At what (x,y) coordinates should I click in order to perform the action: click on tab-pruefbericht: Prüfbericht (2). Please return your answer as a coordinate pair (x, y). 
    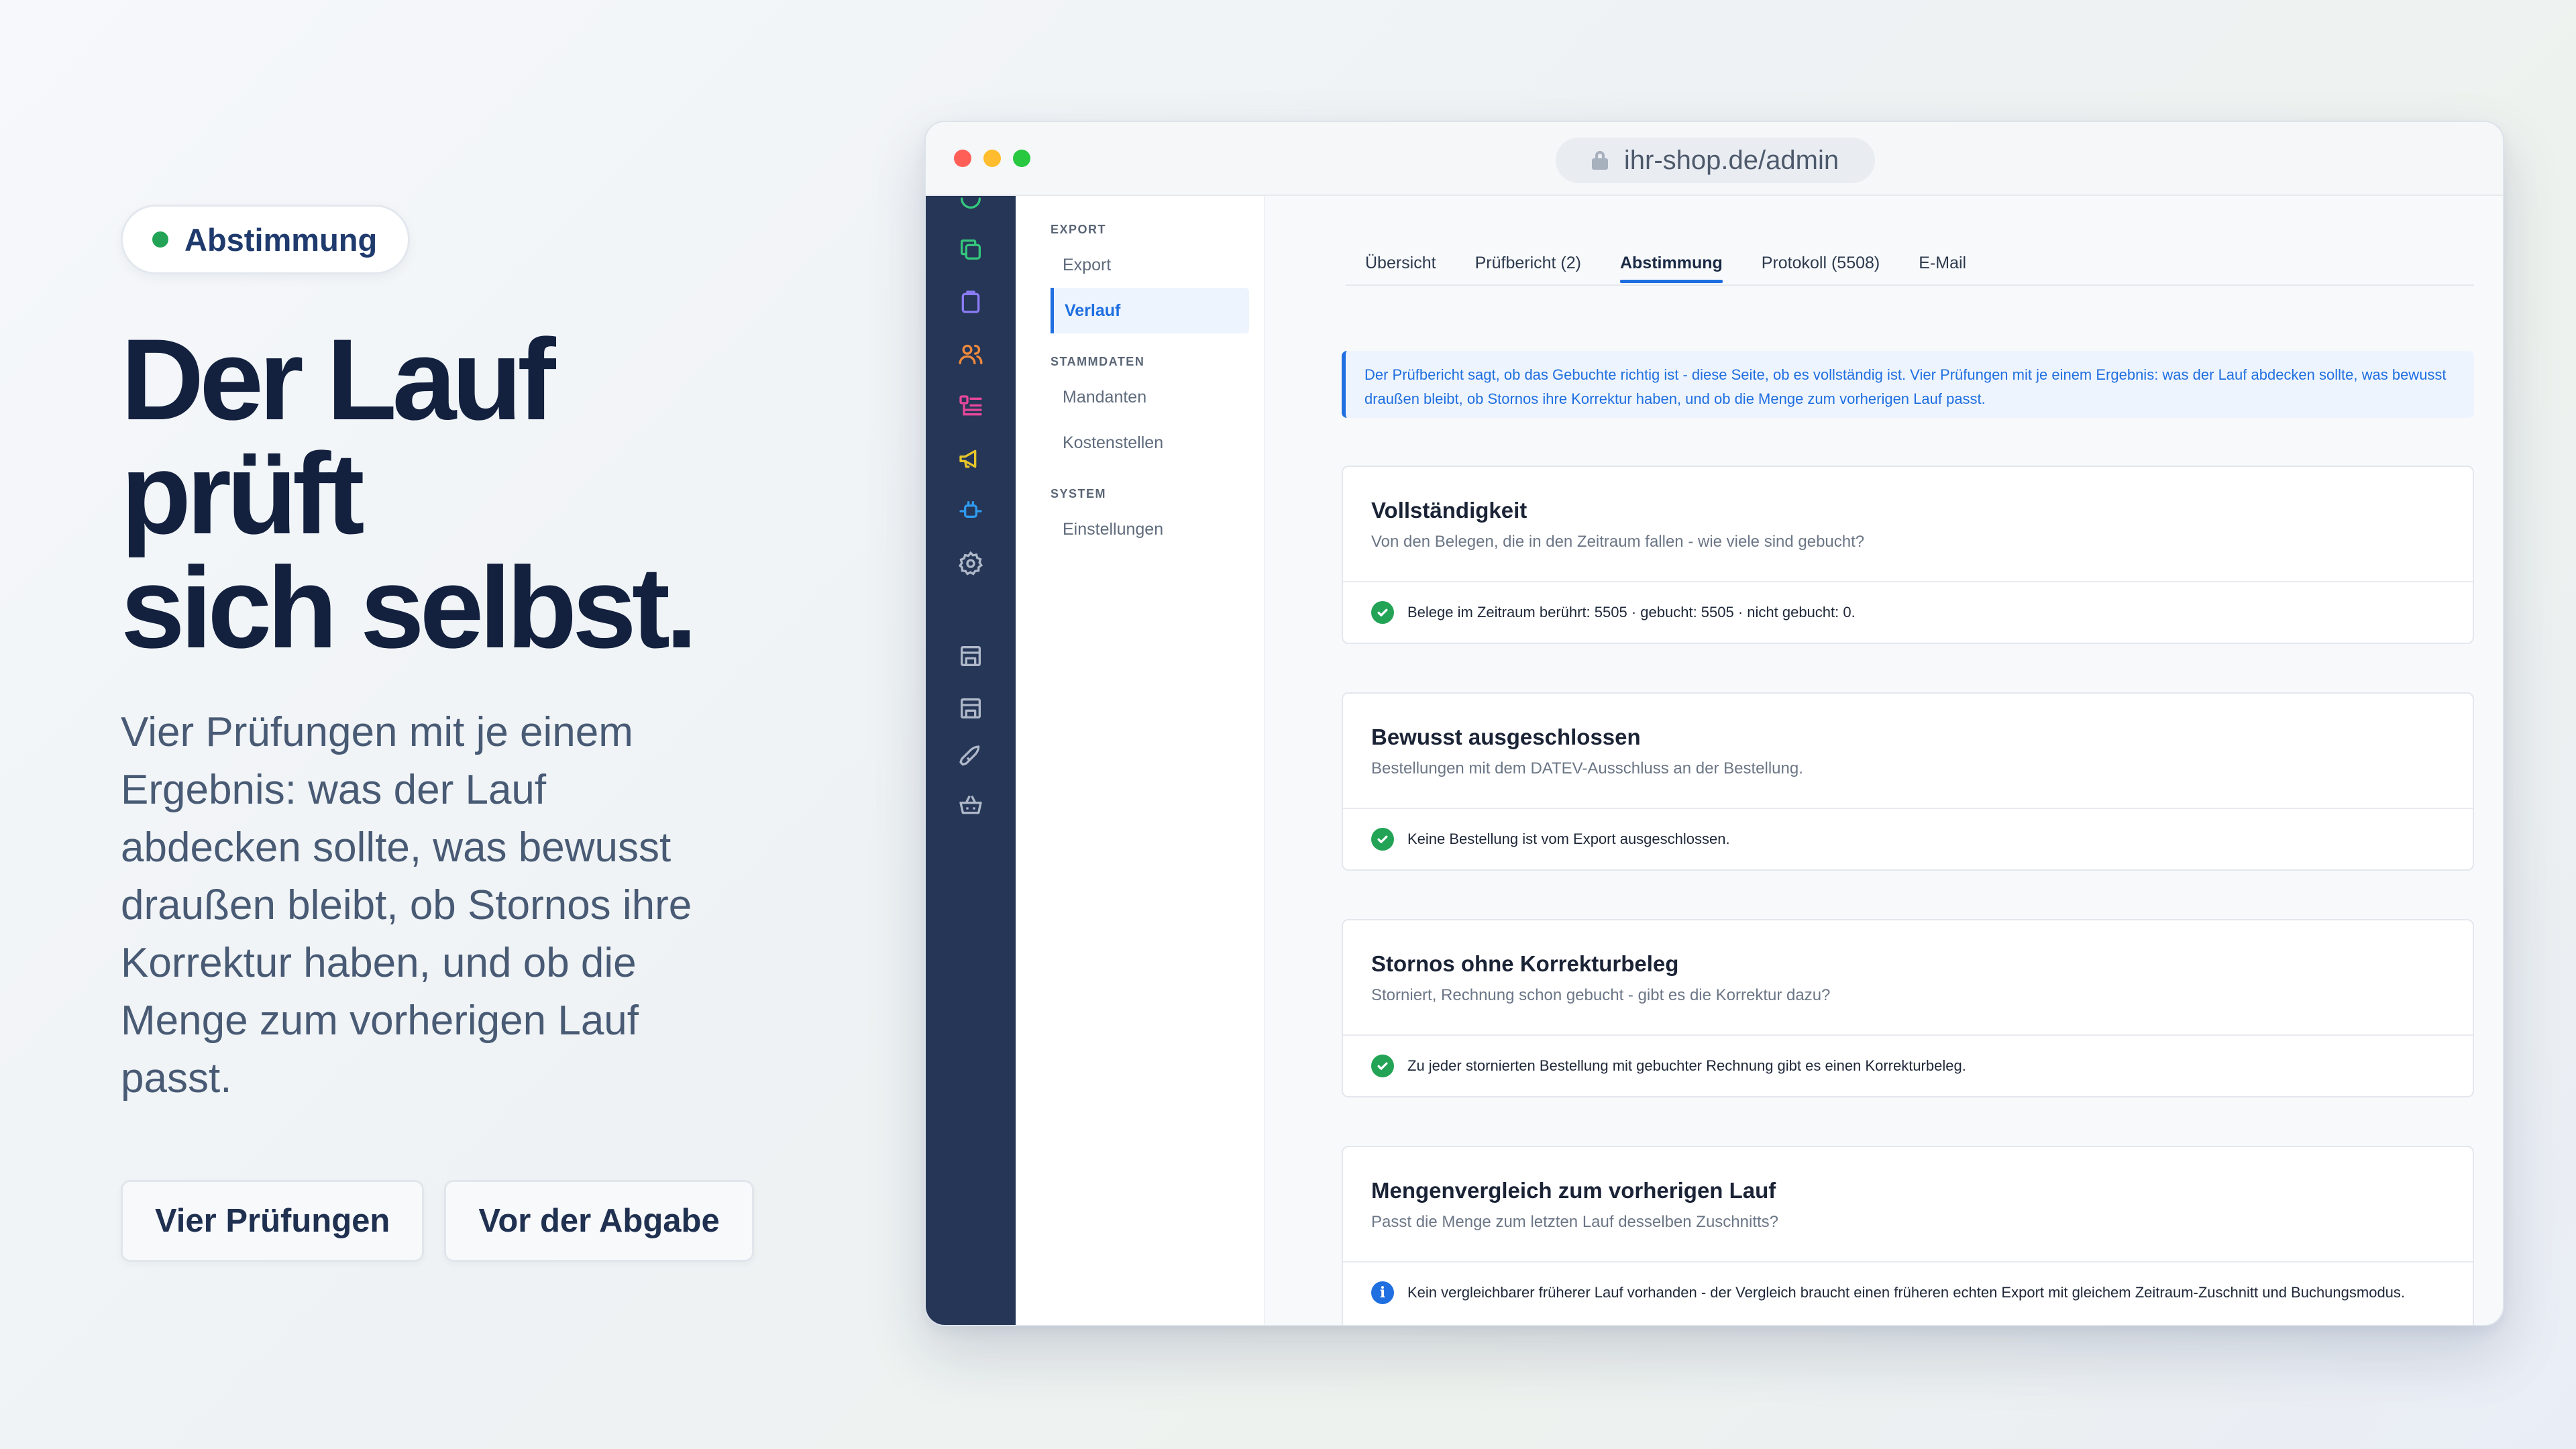
    Looking at the image, I should click on (1528, 263).